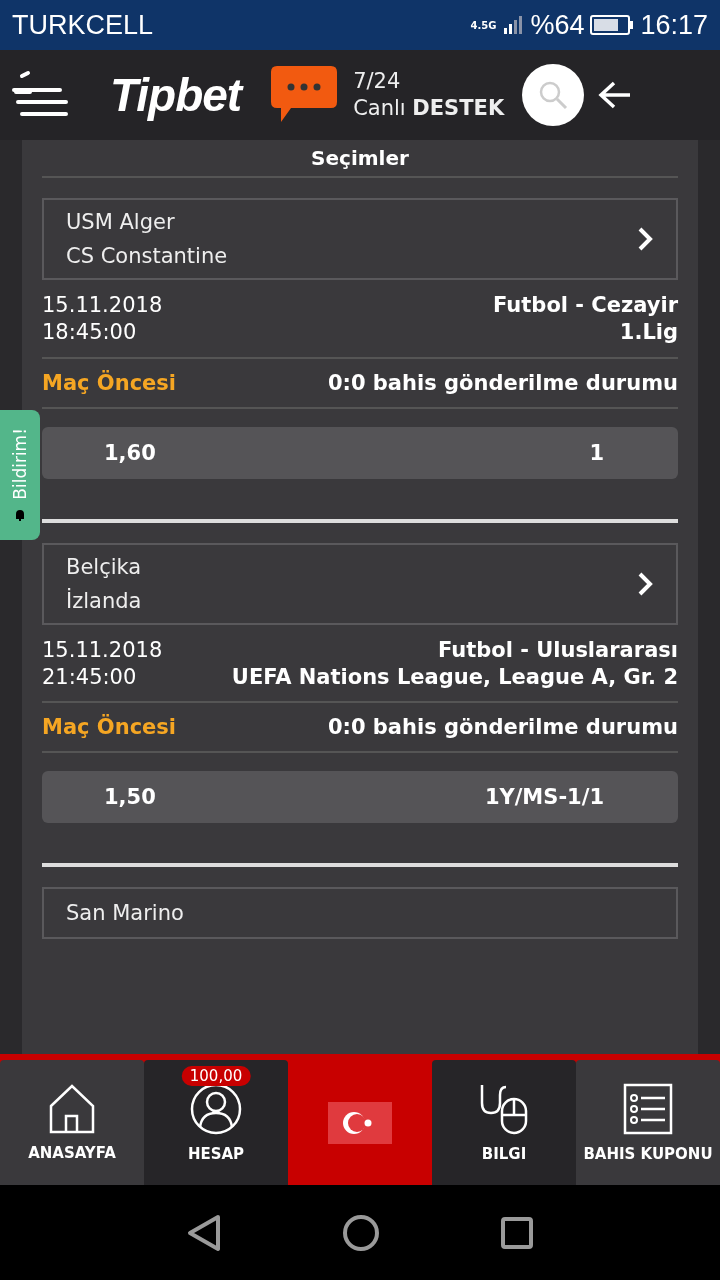 The width and height of the screenshot is (720, 1280). I want to click on team-name: San Marino, so click(125, 913).